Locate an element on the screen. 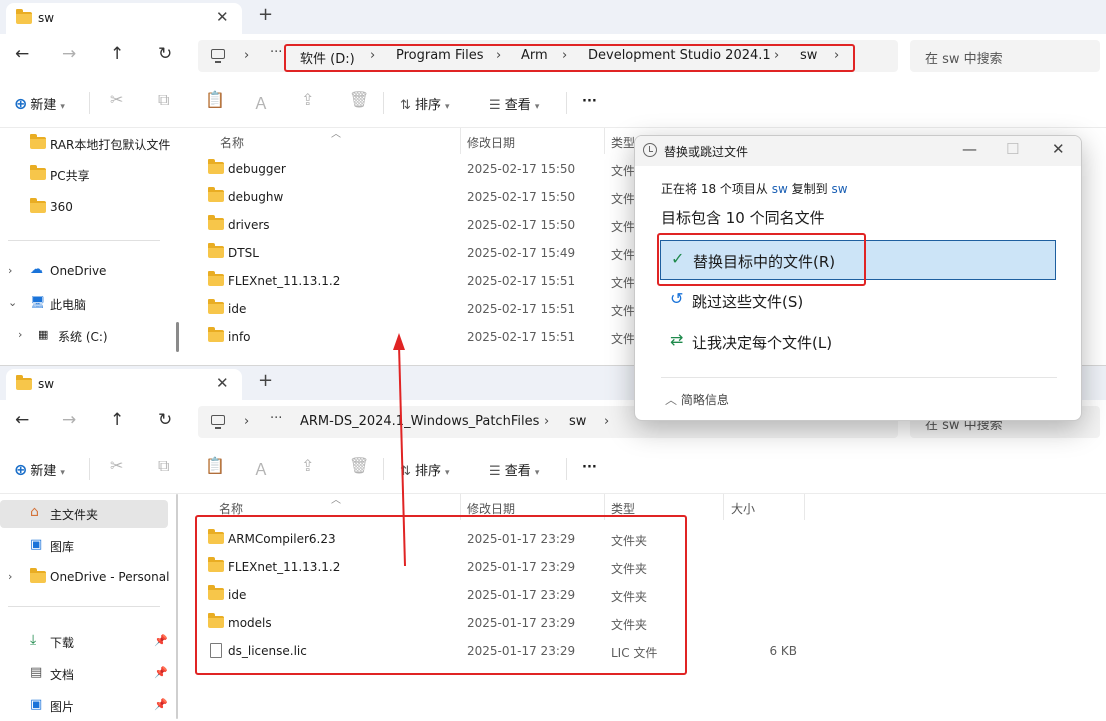 This screenshot has width=1106, height=721. dest-link: sw is located at coordinates (839, 189).